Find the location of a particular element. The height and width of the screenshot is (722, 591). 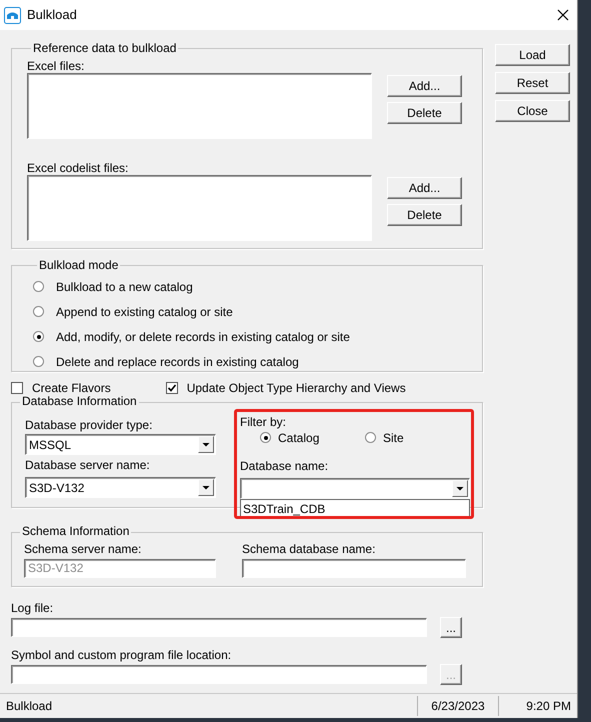

field-label: Filter by: is located at coordinates (264, 422).